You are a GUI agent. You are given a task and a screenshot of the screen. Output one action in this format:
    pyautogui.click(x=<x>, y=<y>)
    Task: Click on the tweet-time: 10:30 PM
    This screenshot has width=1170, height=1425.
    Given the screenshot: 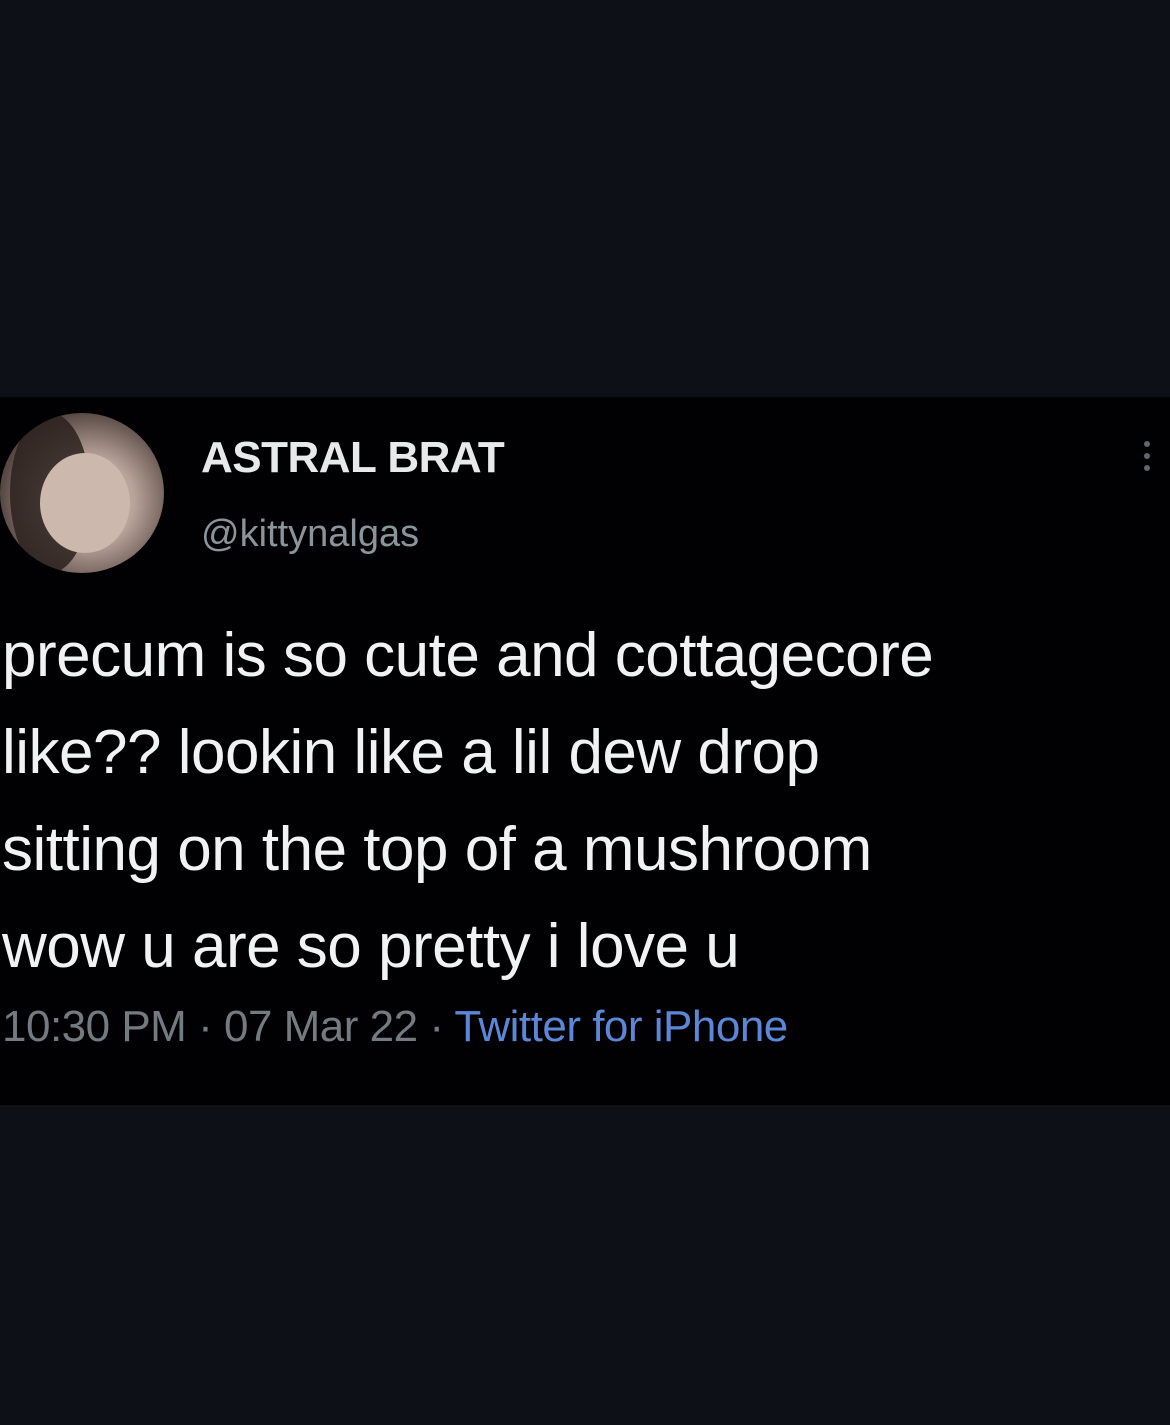 What is the action you would take?
    pyautogui.click(x=94, y=1026)
    